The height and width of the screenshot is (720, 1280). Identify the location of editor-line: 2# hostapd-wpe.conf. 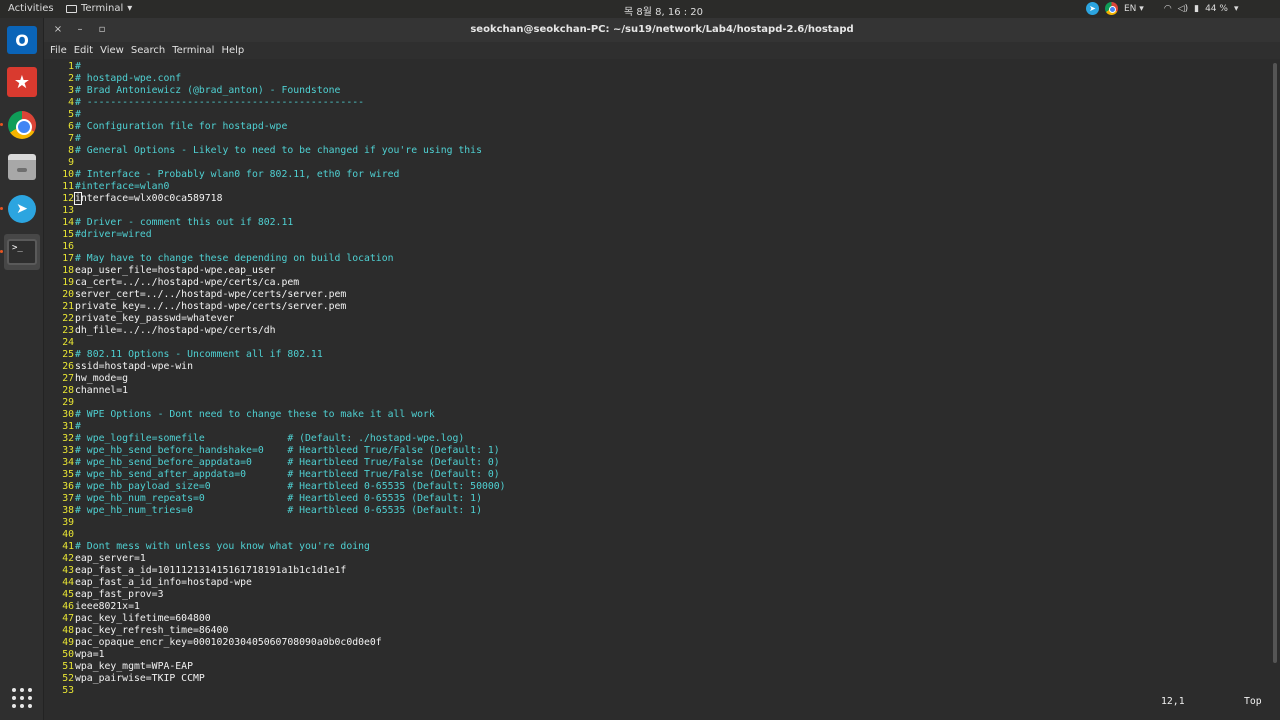
(279, 79).